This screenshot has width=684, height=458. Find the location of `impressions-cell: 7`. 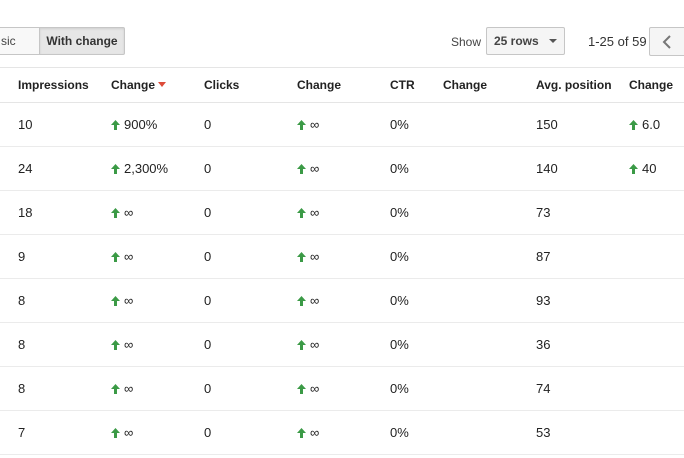

impressions-cell: 7 is located at coordinates (21, 432).